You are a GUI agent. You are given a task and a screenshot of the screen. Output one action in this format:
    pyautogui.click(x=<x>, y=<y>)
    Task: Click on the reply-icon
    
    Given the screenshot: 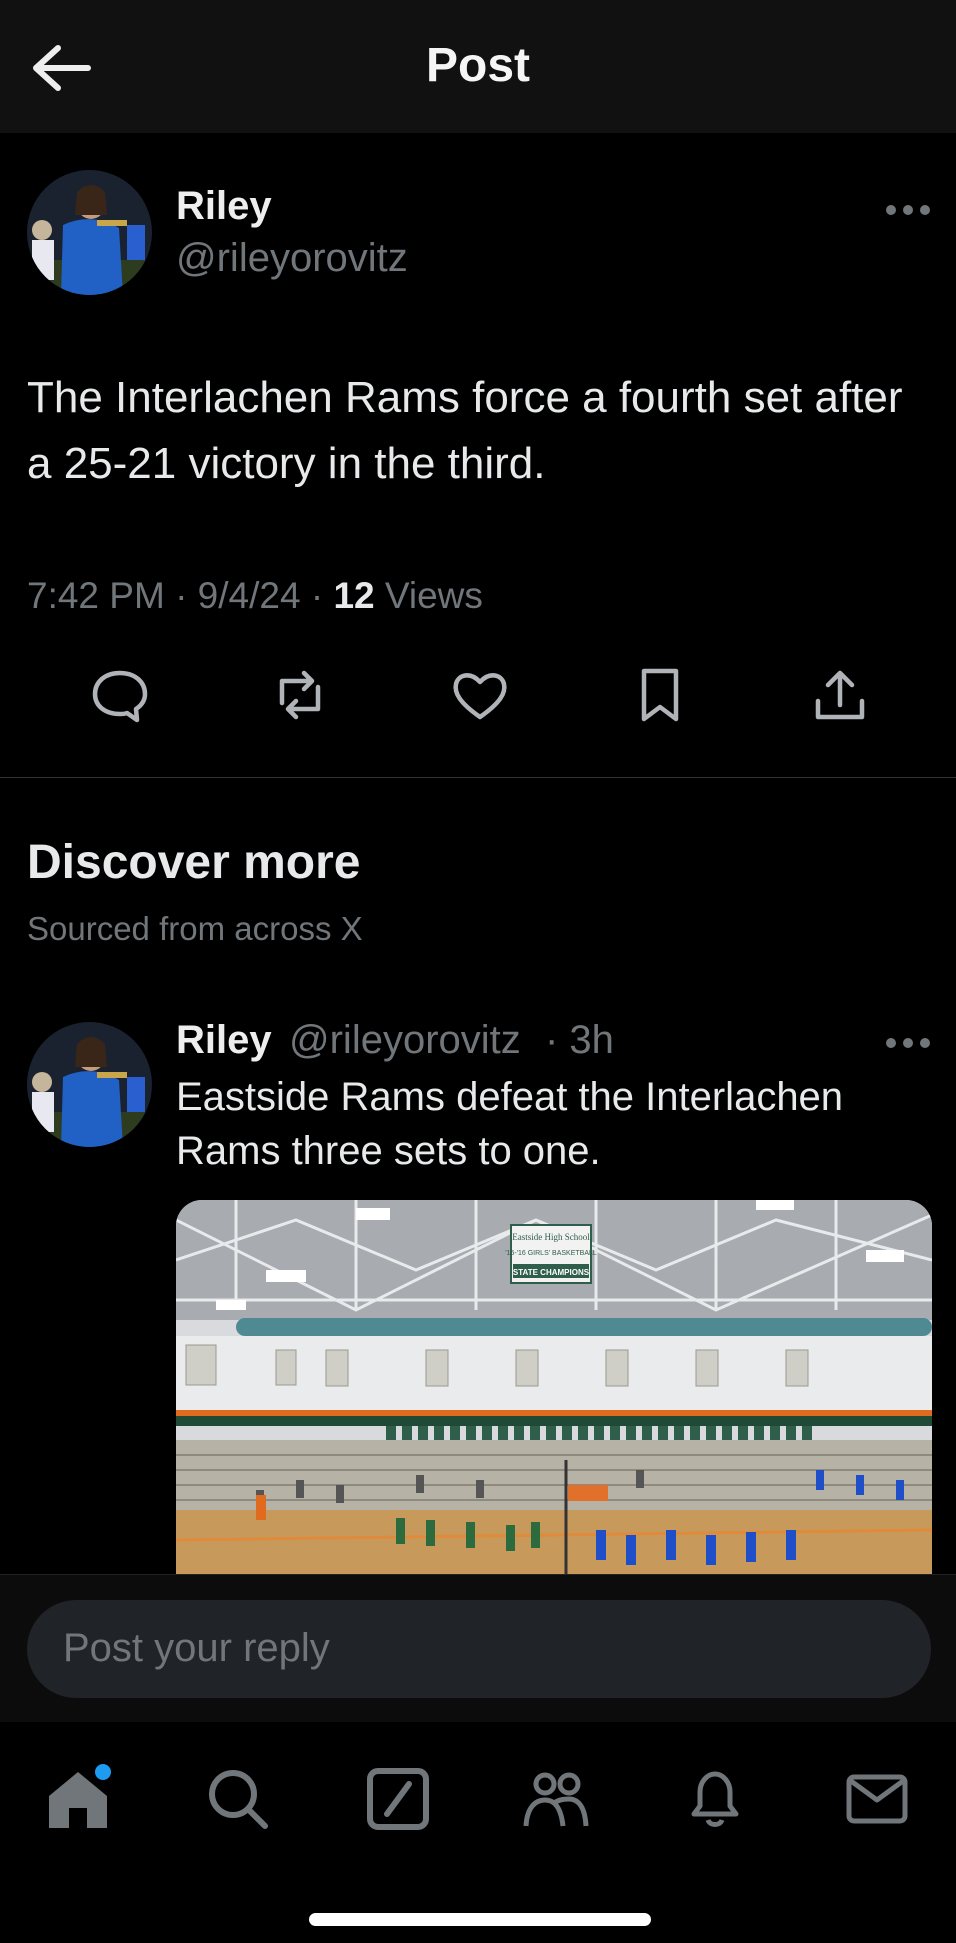 What is the action you would take?
    pyautogui.click(x=120, y=695)
    